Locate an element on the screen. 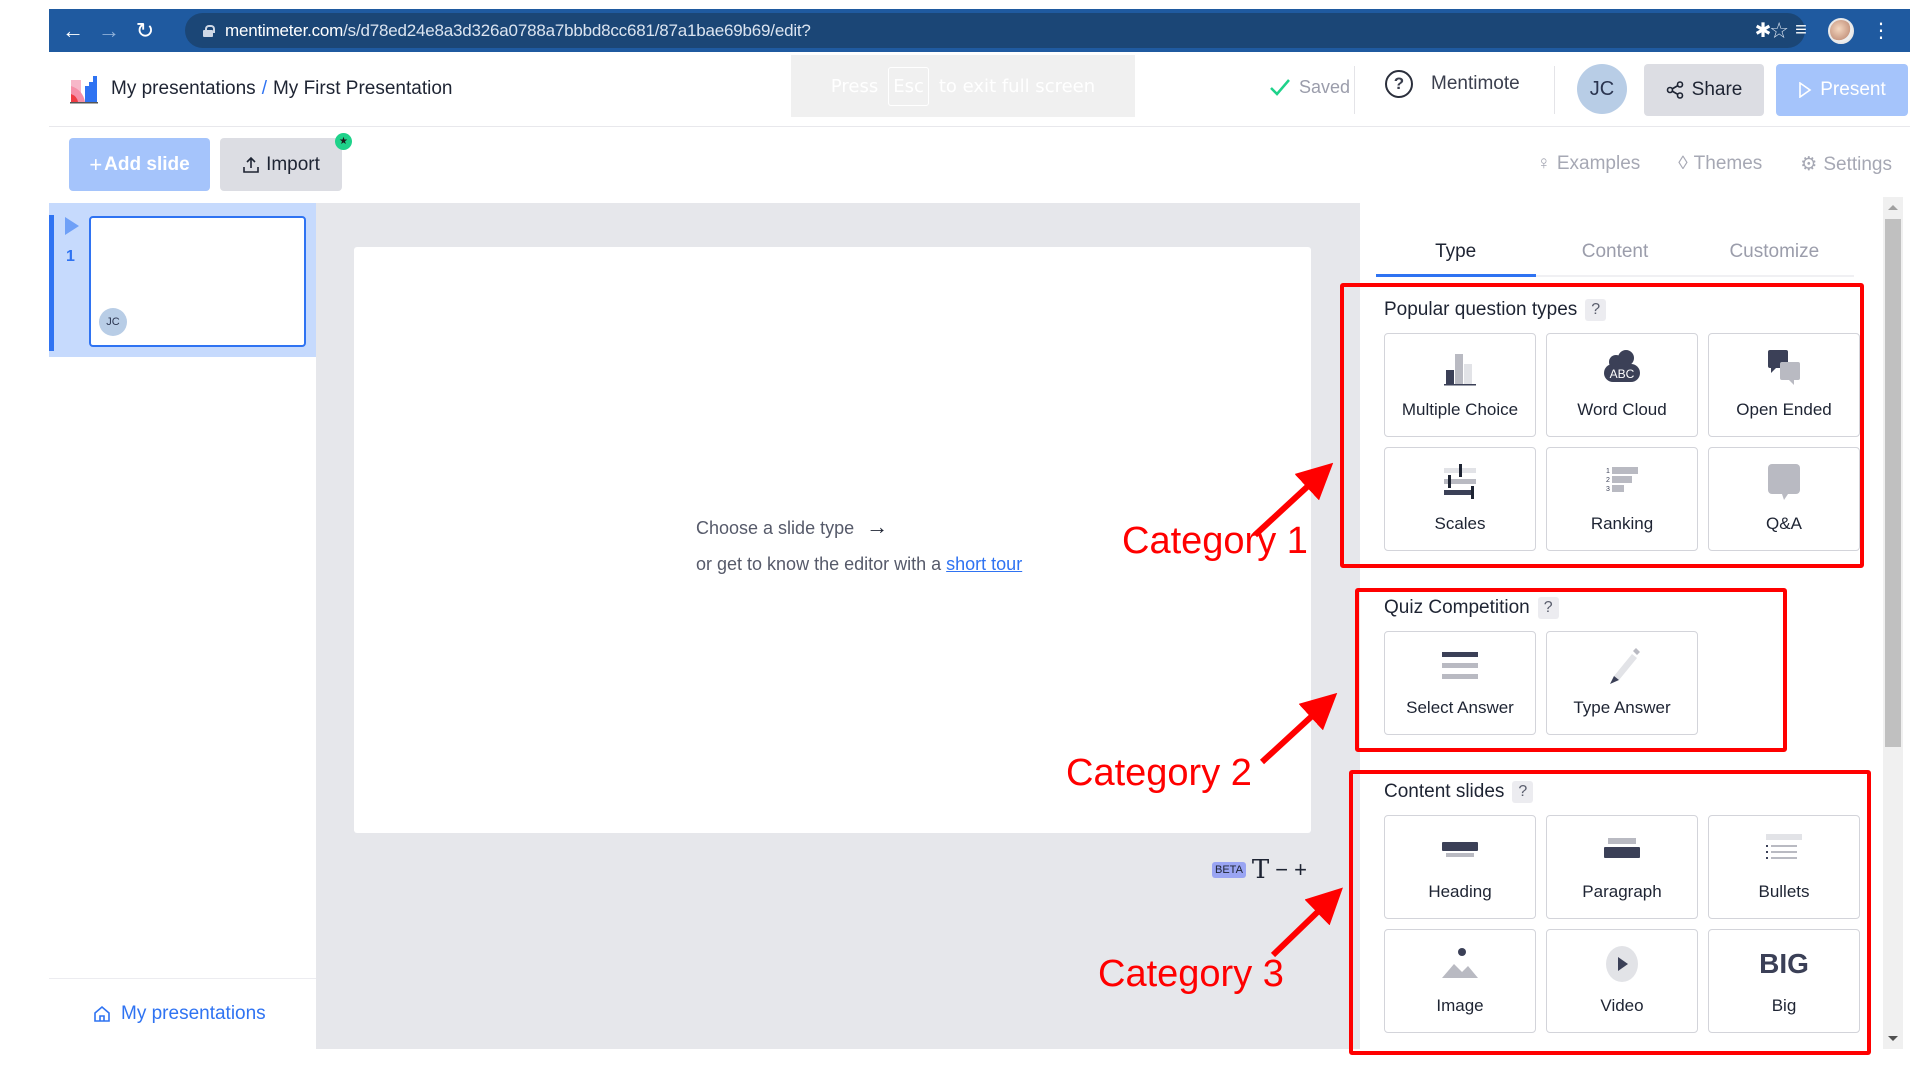  share-icon is located at coordinates (1674, 90).